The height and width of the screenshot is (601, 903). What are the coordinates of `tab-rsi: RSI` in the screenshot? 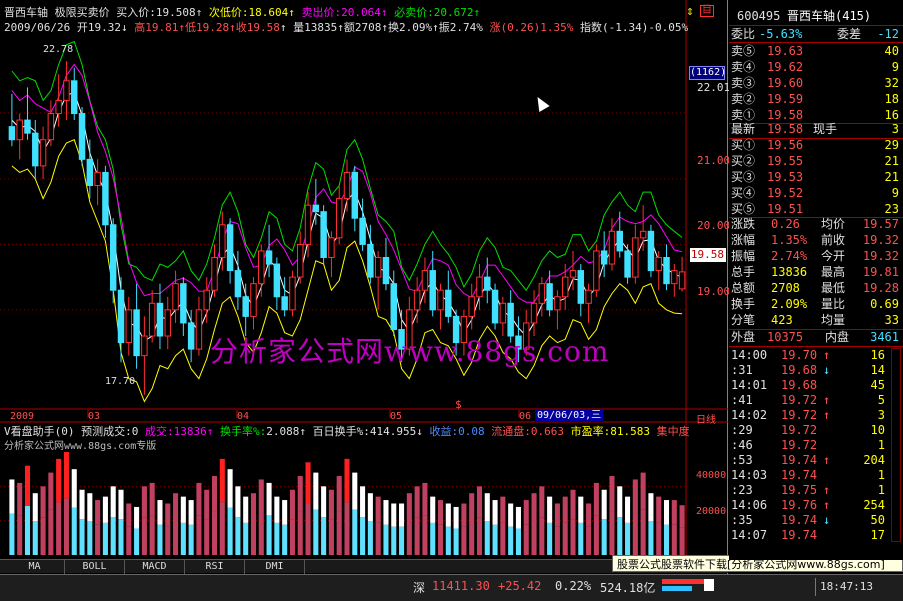 It's located at (215, 567).